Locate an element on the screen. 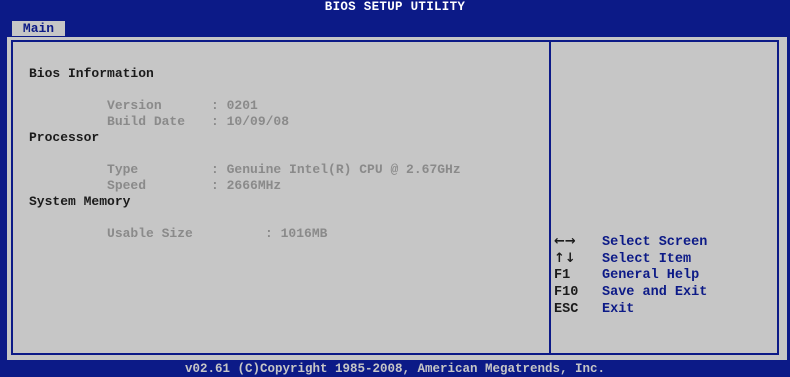  help-item-save-exit: F10 Save and Exit is located at coordinates (664, 292).